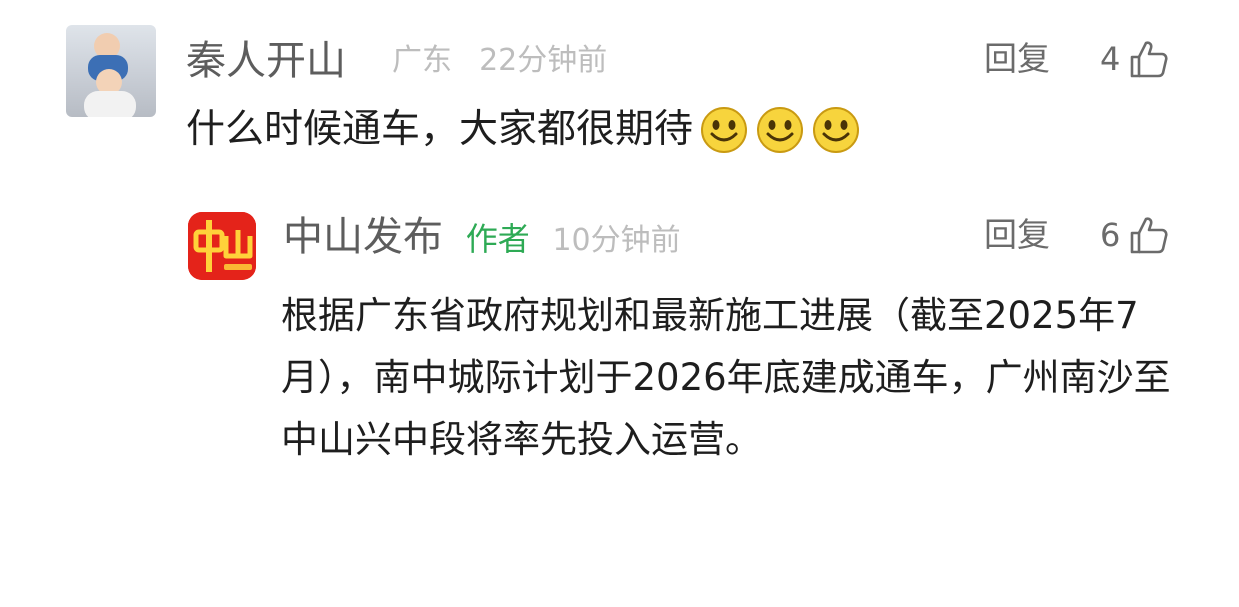  What do you see at coordinates (111, 71) in the screenshot?
I see `user-avatar` at bounding box center [111, 71].